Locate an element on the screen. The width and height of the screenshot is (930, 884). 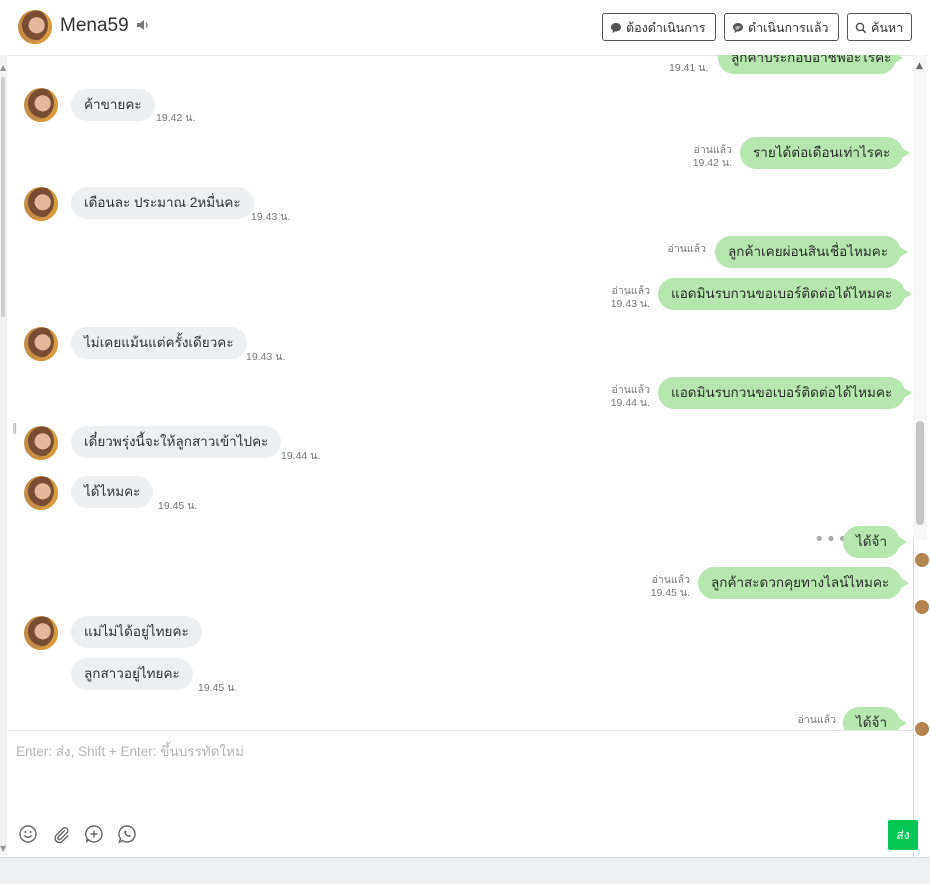
contact-name: Mena59 is located at coordinates (94, 25).